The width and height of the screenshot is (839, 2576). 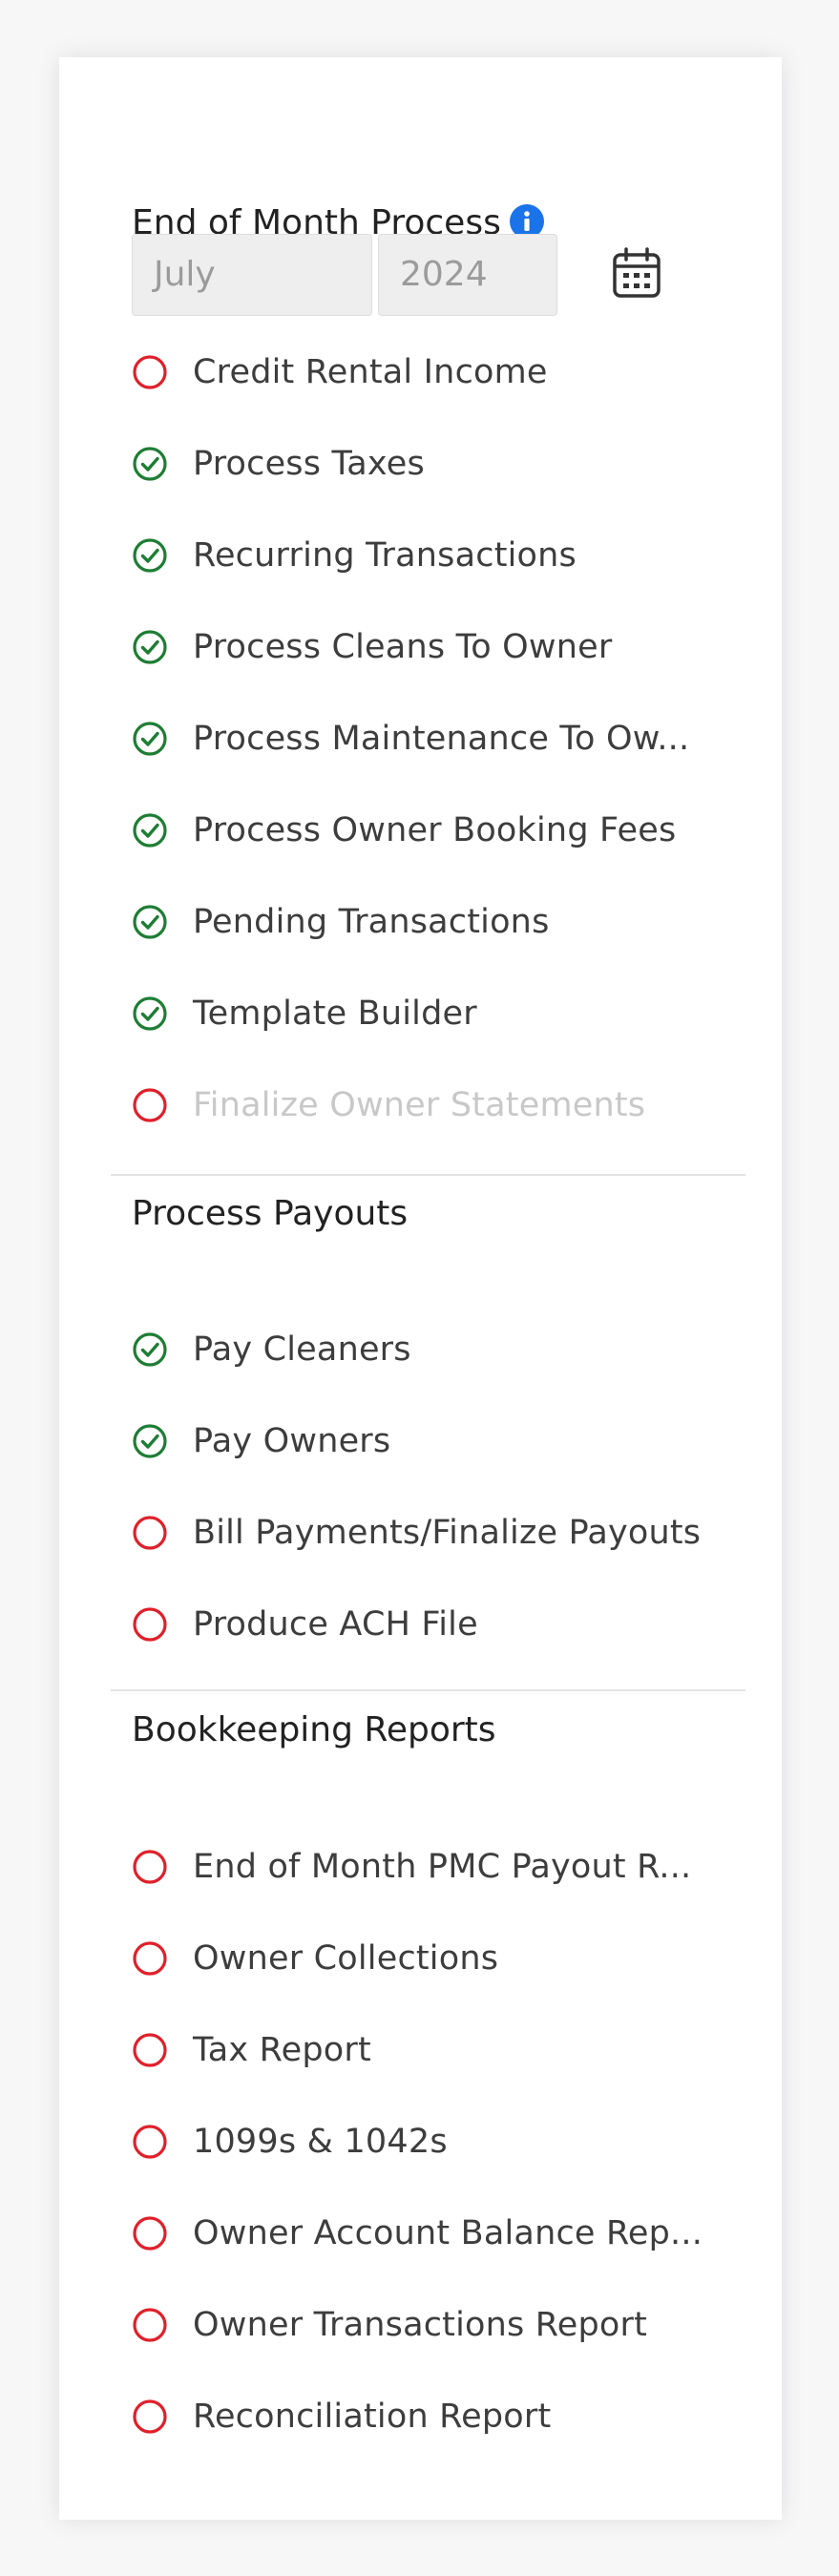 I want to click on checklist-item-label: Owner Transactions Report, so click(x=420, y=2325).